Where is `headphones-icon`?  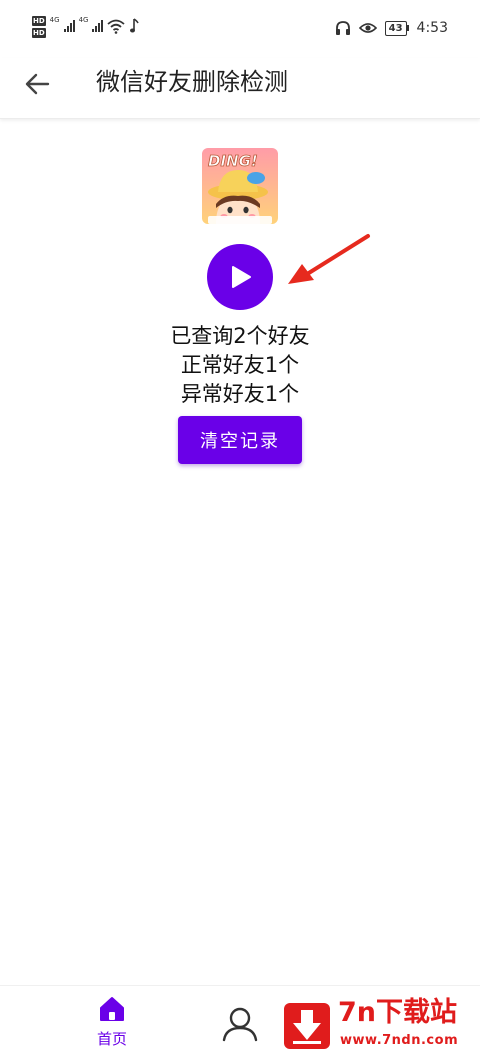 headphones-icon is located at coordinates (342, 28).